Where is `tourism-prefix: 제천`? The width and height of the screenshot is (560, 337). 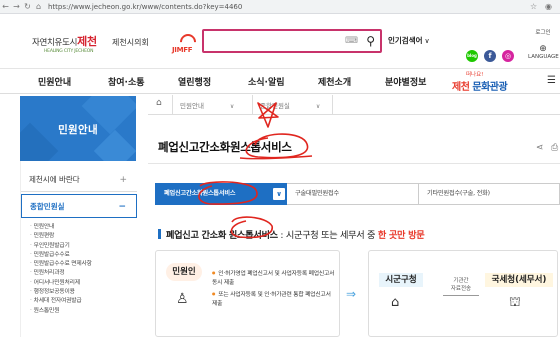
tourism-prefix: 제천 is located at coordinates (461, 87).